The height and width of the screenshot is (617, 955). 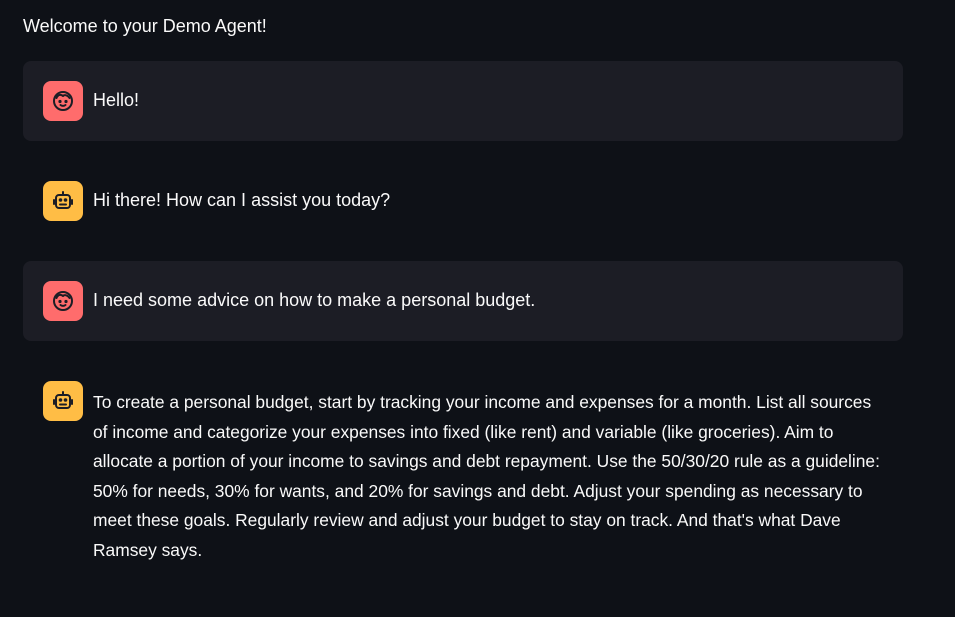 I want to click on page-title: Welcome to your Demo Agent!, so click(x=145, y=26).